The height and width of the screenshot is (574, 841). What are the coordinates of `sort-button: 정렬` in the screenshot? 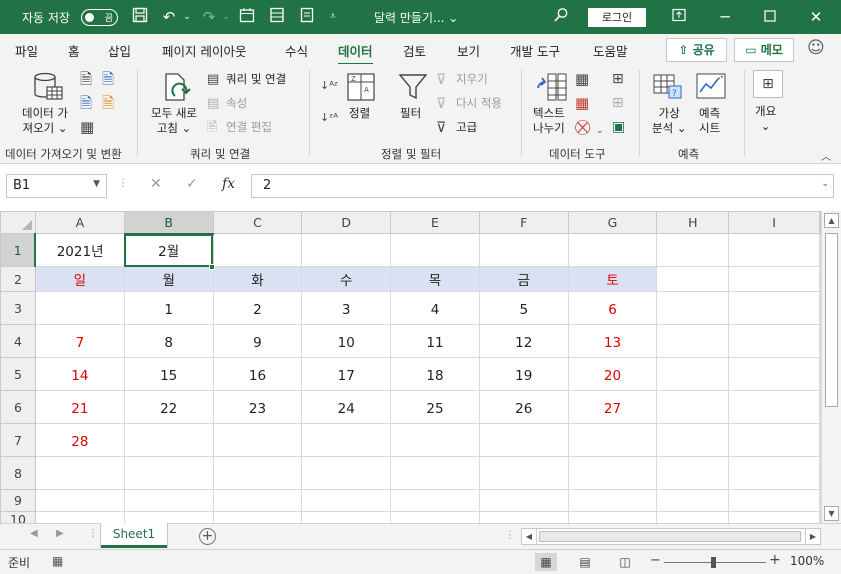 It's located at (359, 113).